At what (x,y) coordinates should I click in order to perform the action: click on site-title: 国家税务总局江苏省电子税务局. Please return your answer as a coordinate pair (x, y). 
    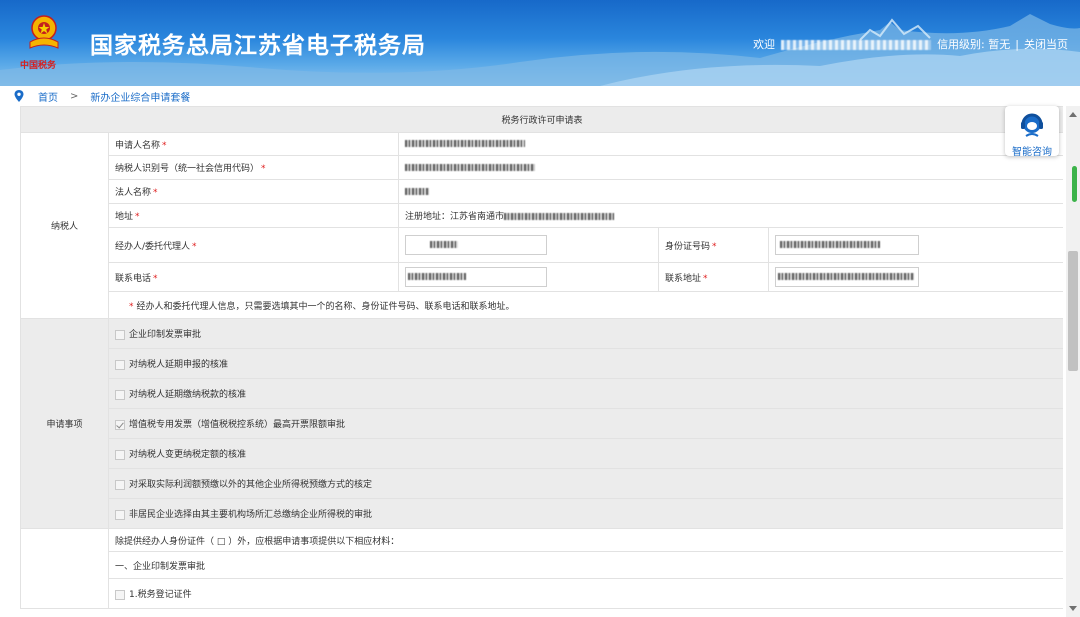
    Looking at the image, I should click on (258, 45).